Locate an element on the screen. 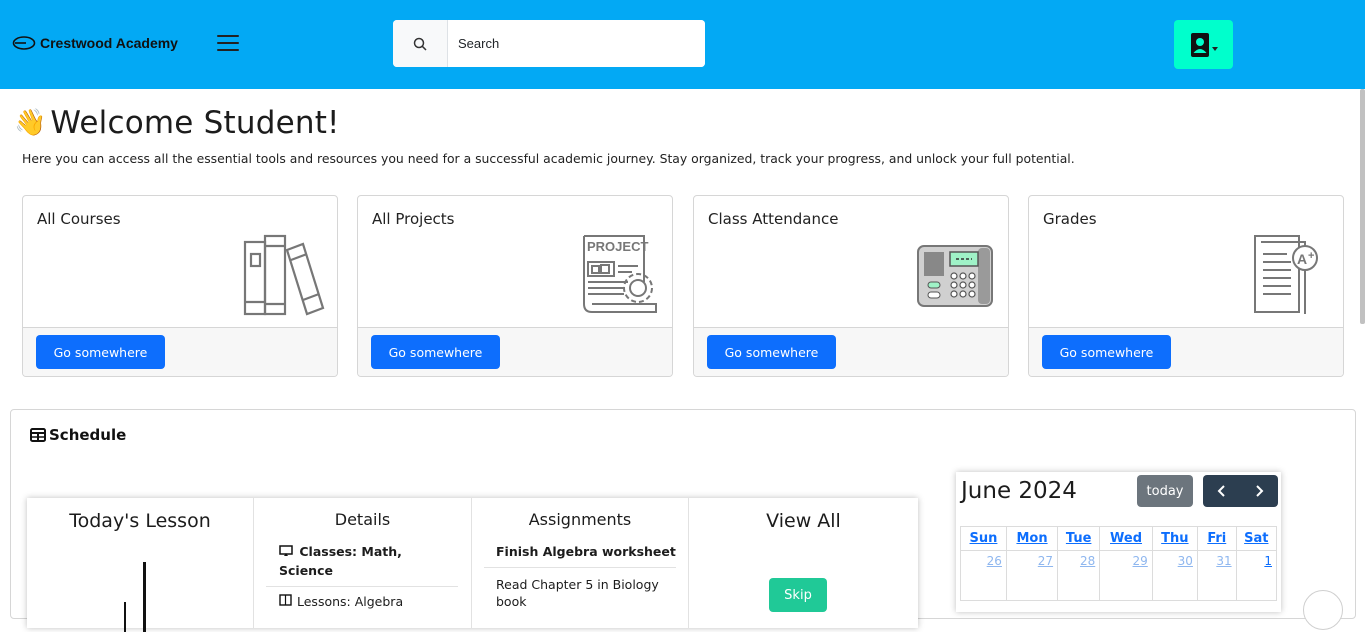 Image resolution: width=1365 pixels, height=632 pixels. calendar-day: 30 is located at coordinates (1174, 575).